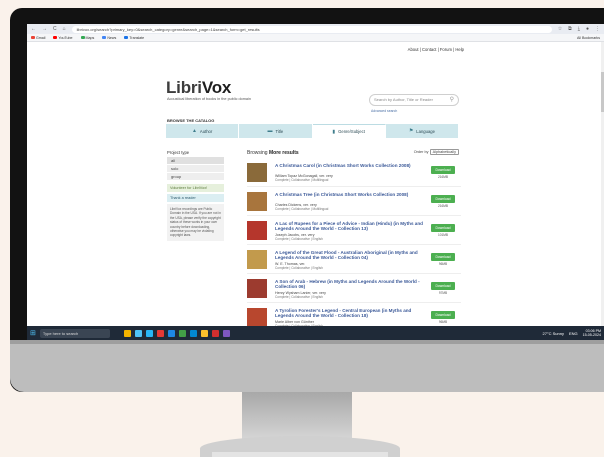 The width and height of the screenshot is (604, 457). I want to click on menu-icon: ⋮, so click(597, 29).